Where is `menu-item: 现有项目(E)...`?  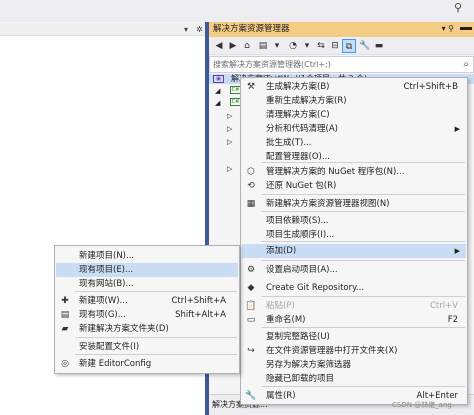 menu-item: 现有项目(E)... is located at coordinates (147, 270).